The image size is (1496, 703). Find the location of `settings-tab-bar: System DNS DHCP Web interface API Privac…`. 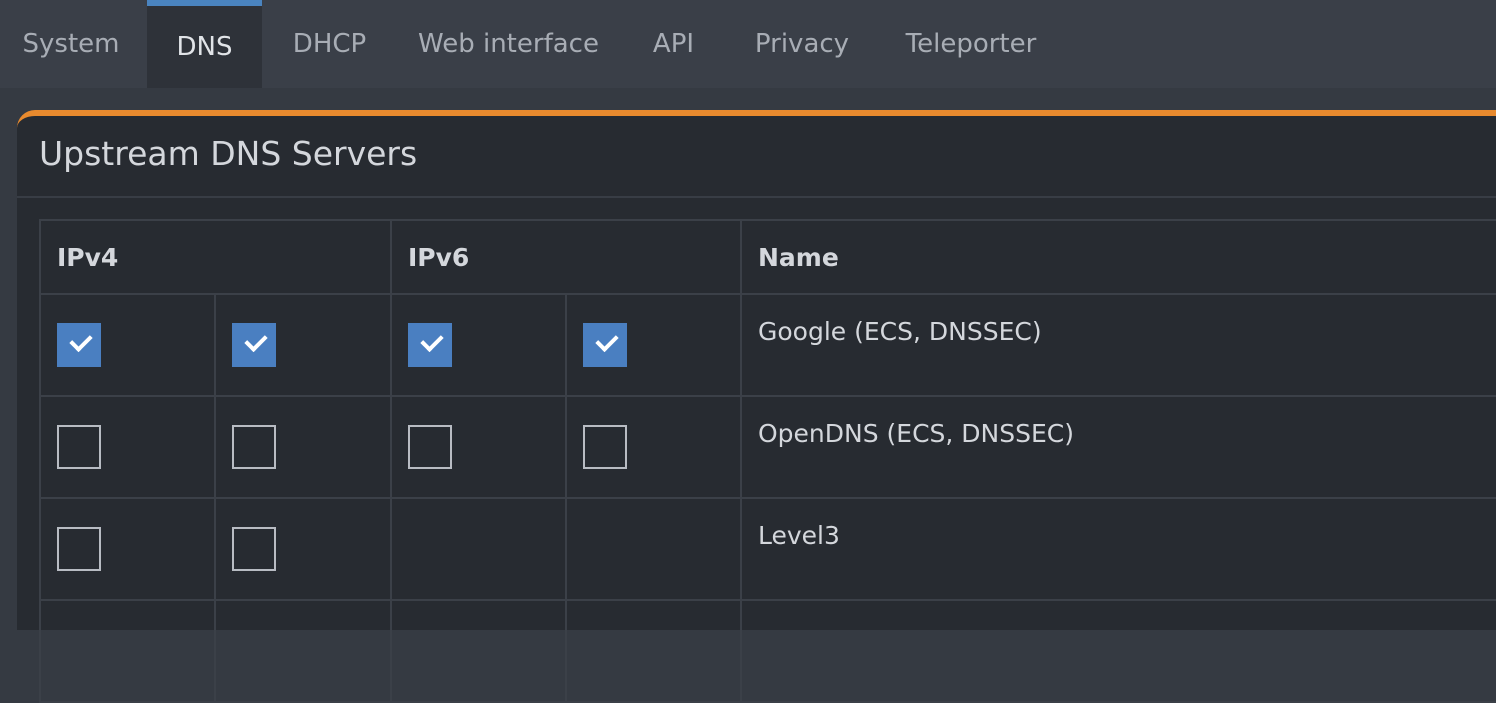

settings-tab-bar: System DNS DHCP Web interface API Privac… is located at coordinates (748, 44).